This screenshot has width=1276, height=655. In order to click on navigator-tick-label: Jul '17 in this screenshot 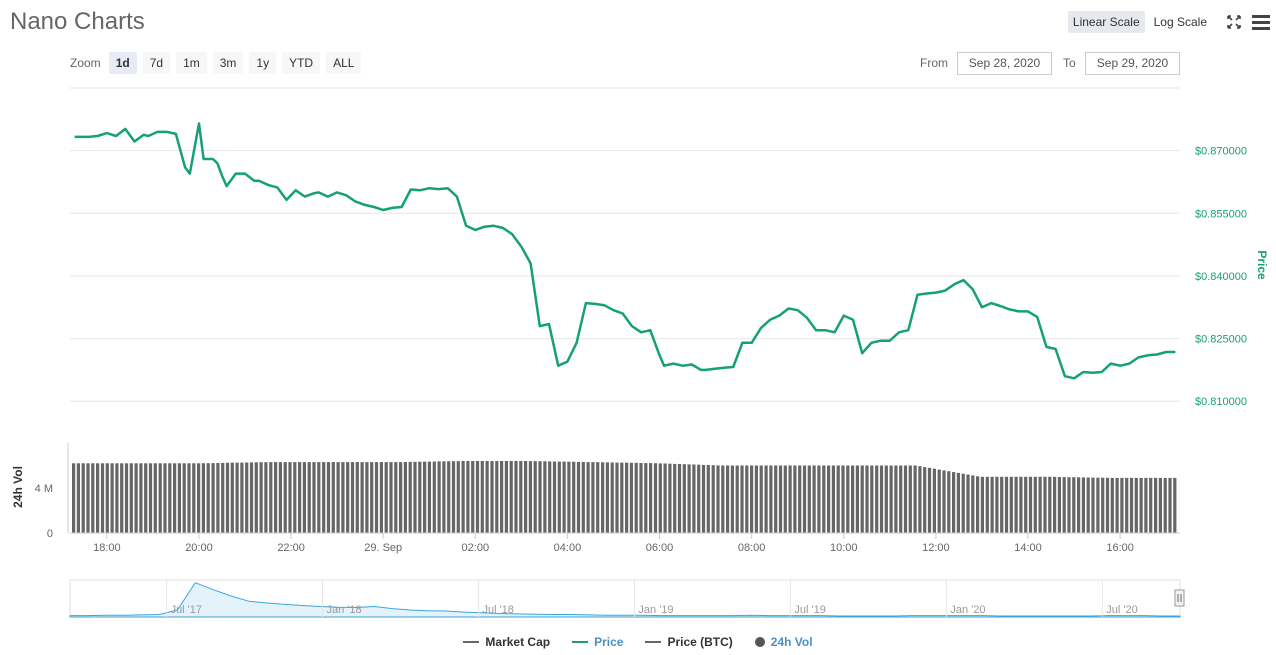, I will do `click(186, 610)`.